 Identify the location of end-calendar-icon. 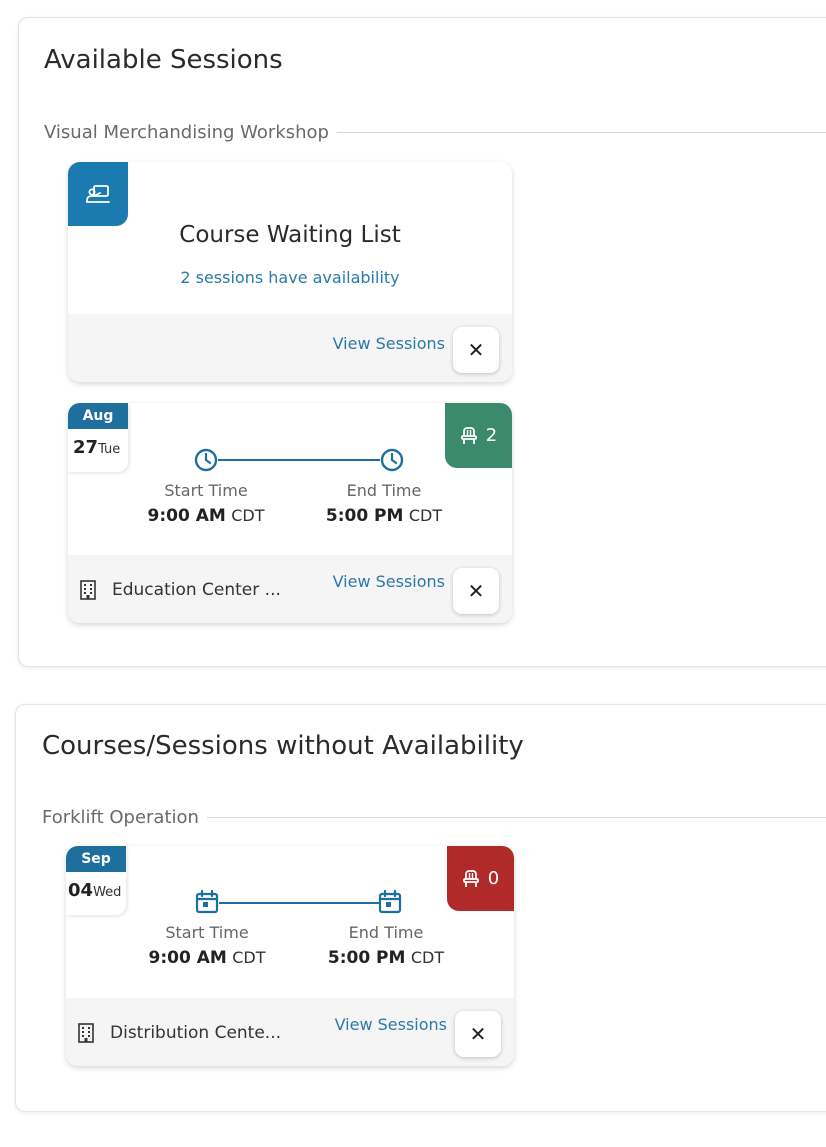
(390, 901).